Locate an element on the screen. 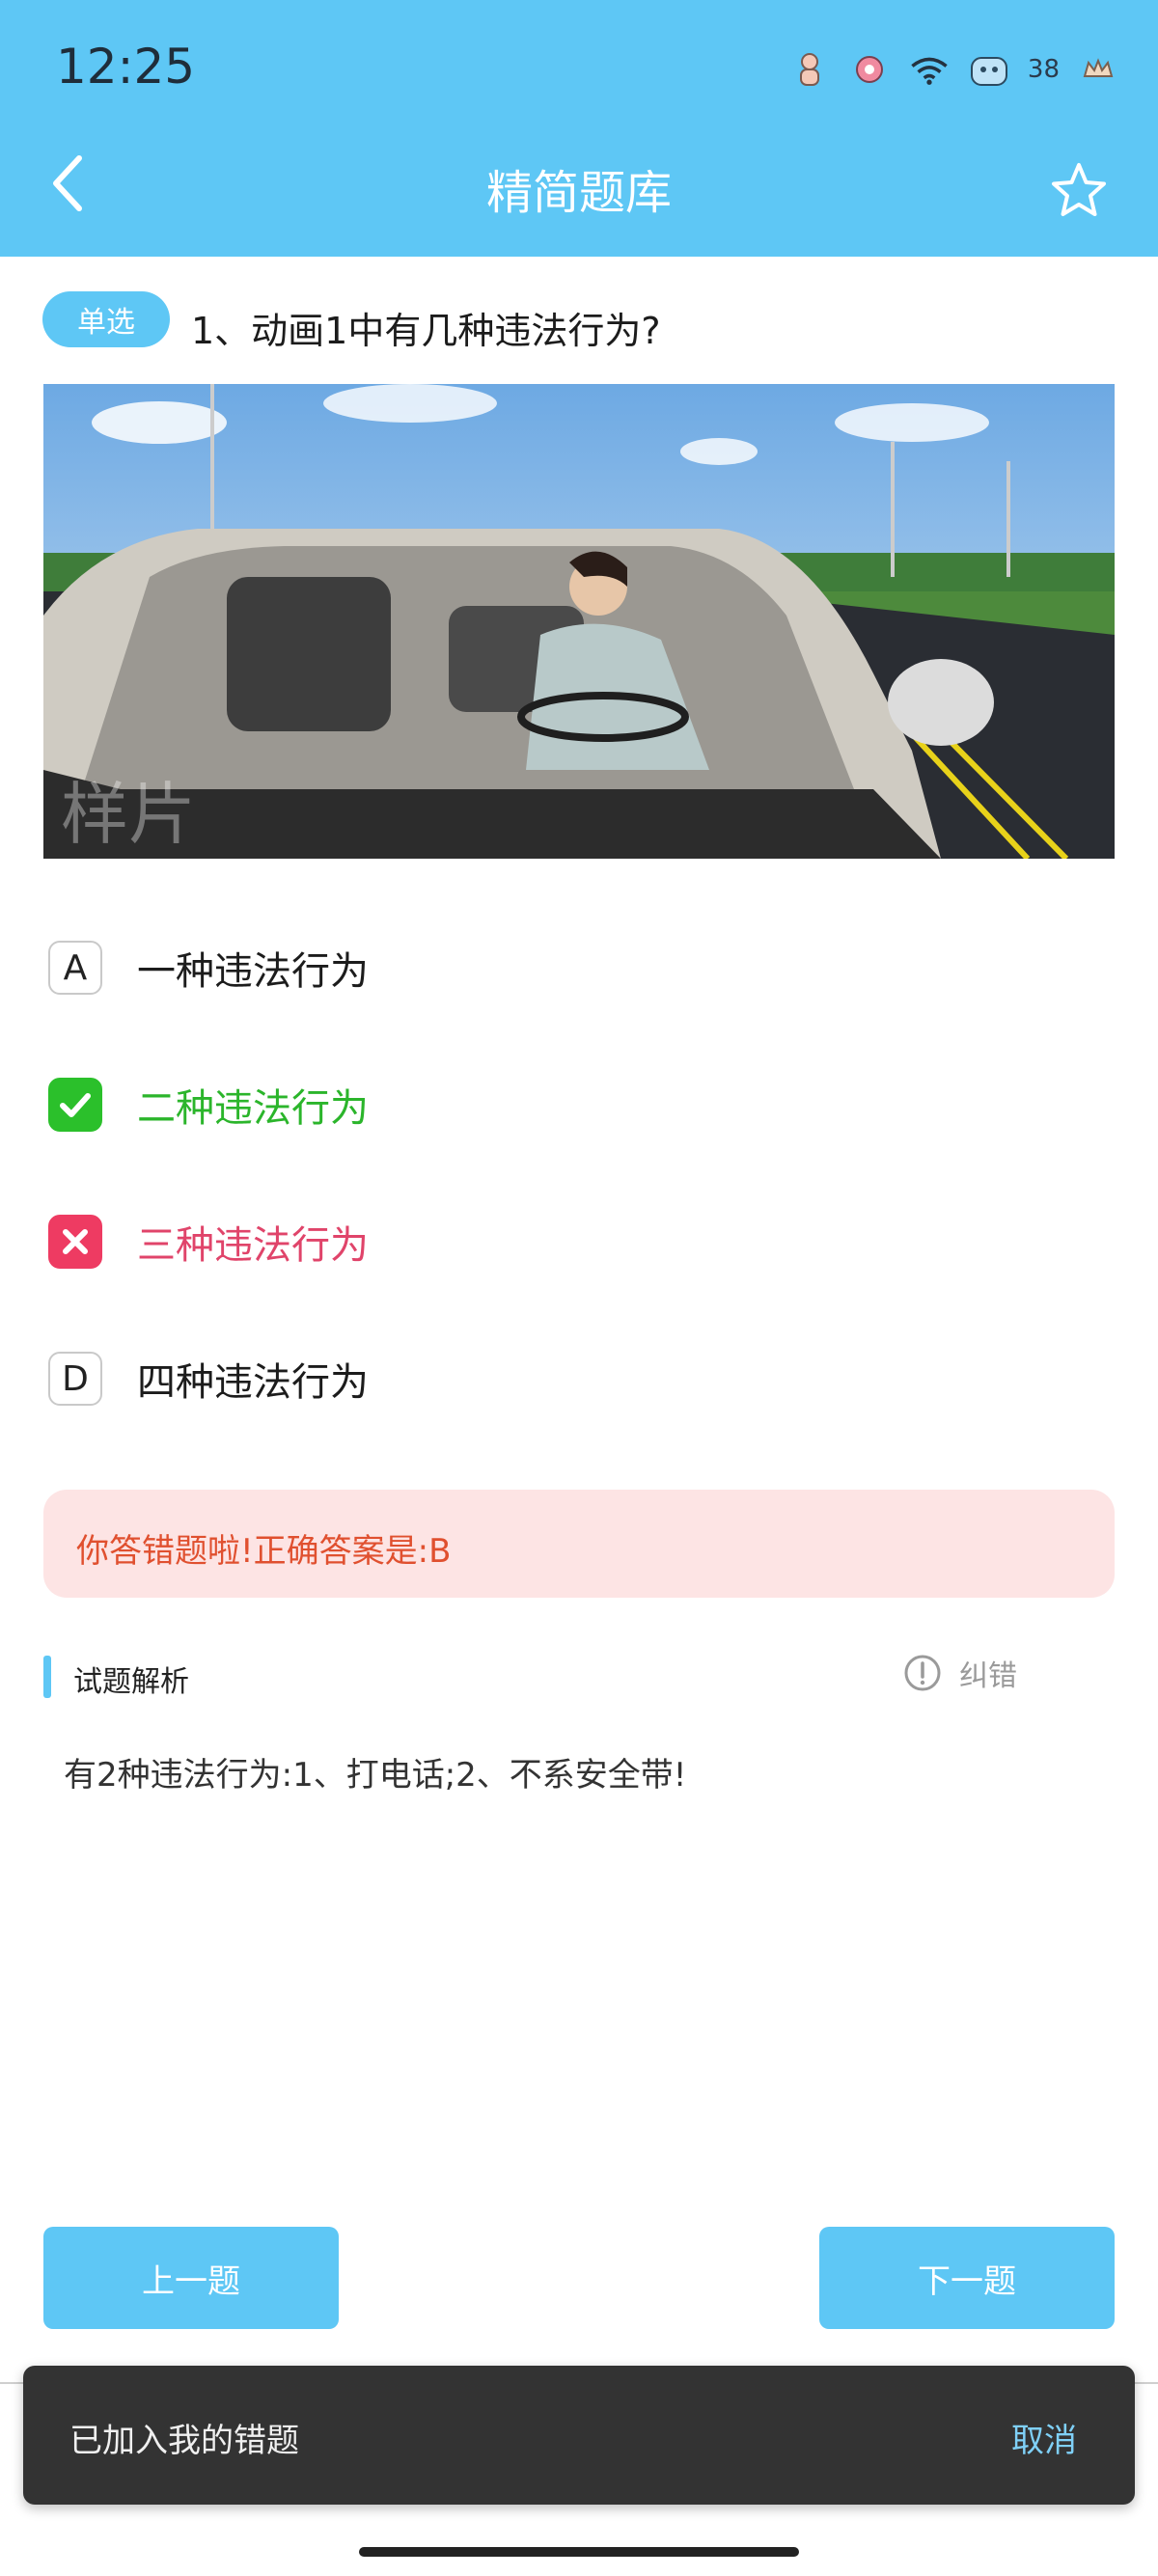  report-error-button: 纠错 is located at coordinates (960, 1673).